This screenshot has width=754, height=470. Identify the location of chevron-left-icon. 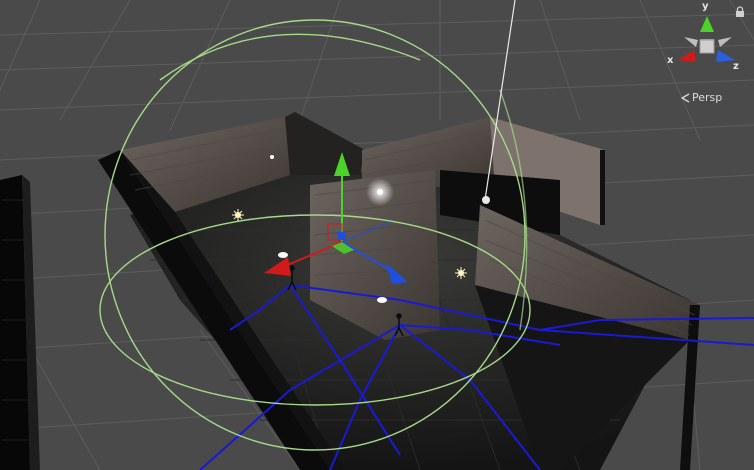
(685, 98).